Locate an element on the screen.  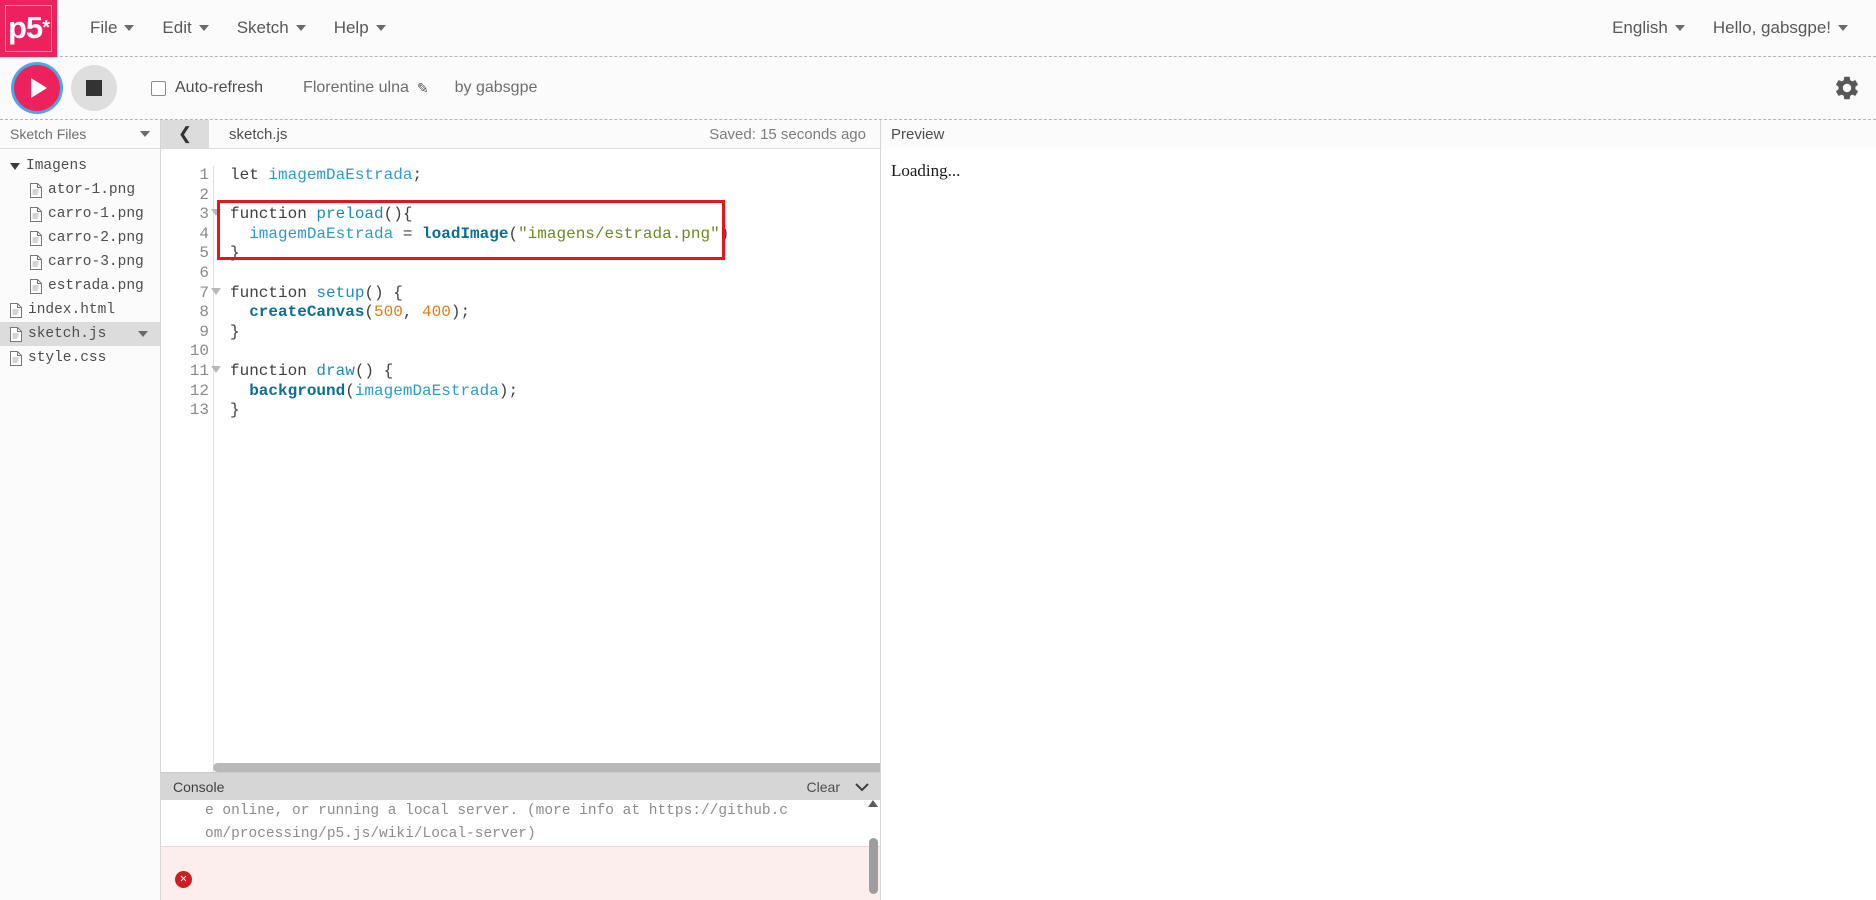
scroll-up-icon is located at coordinates (873, 803).